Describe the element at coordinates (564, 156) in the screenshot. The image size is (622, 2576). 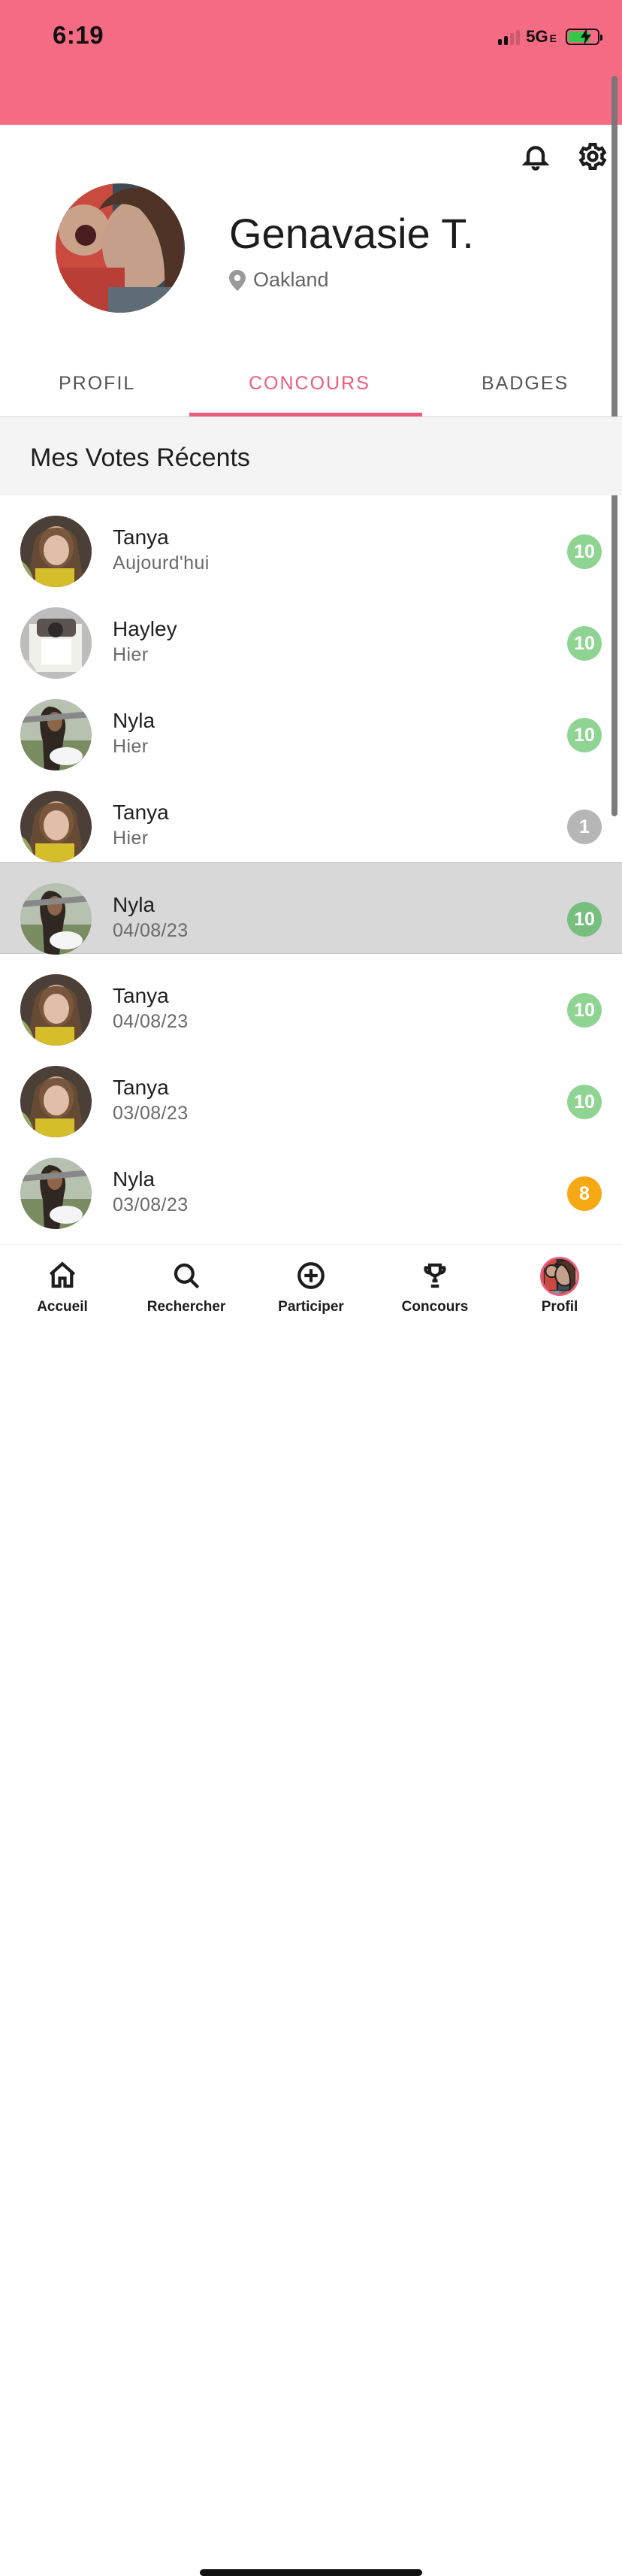
I see `header-actions` at that location.